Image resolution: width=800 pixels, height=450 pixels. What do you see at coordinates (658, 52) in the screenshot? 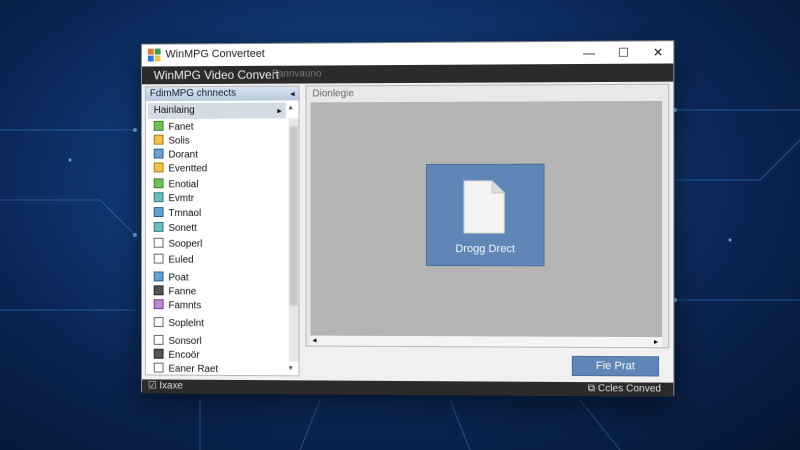
I see `close-button: ✕` at bounding box center [658, 52].